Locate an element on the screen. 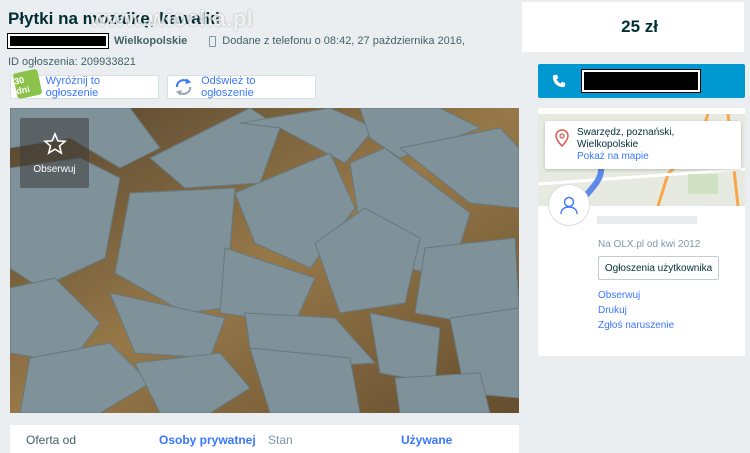  observe-label: Obserwuj is located at coordinates (54, 169).